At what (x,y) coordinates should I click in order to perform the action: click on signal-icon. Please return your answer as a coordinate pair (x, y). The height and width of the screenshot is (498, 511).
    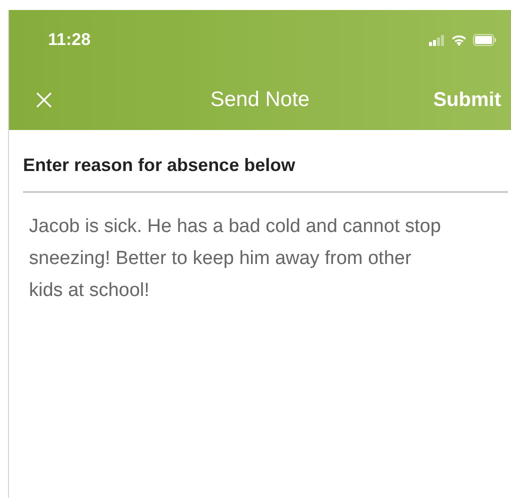
    Looking at the image, I should click on (437, 40).